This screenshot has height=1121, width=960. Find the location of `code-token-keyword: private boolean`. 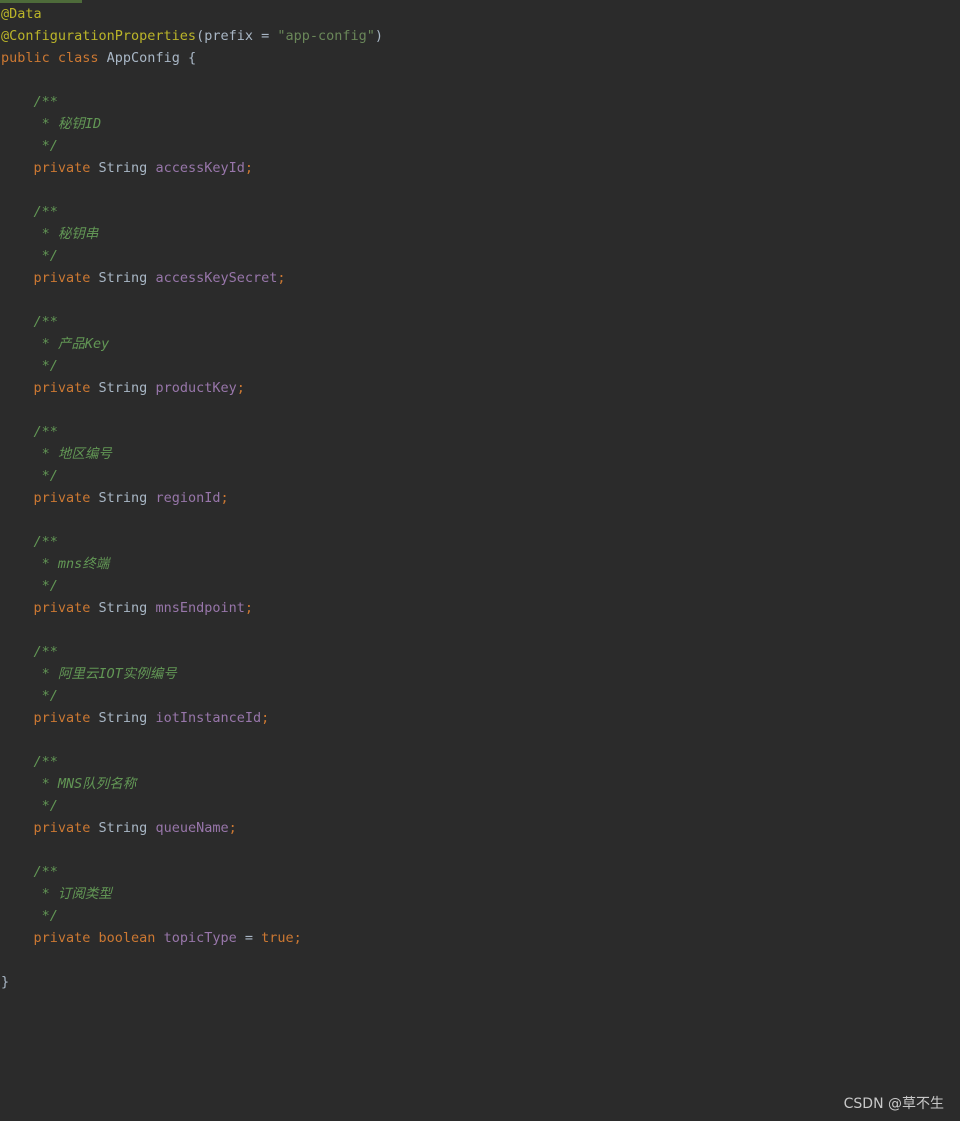

code-token-keyword: private boolean is located at coordinates (82, 938).